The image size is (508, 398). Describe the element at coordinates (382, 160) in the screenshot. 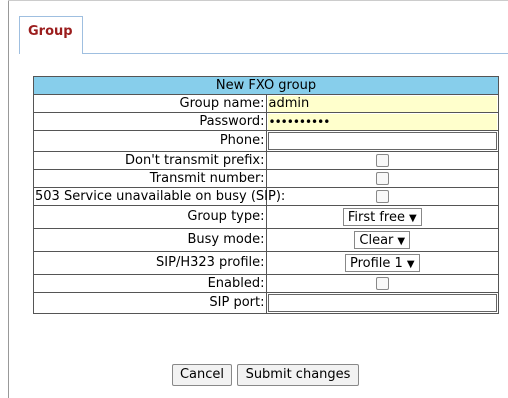

I see `dont-transmit-prefix-checkbox` at that location.